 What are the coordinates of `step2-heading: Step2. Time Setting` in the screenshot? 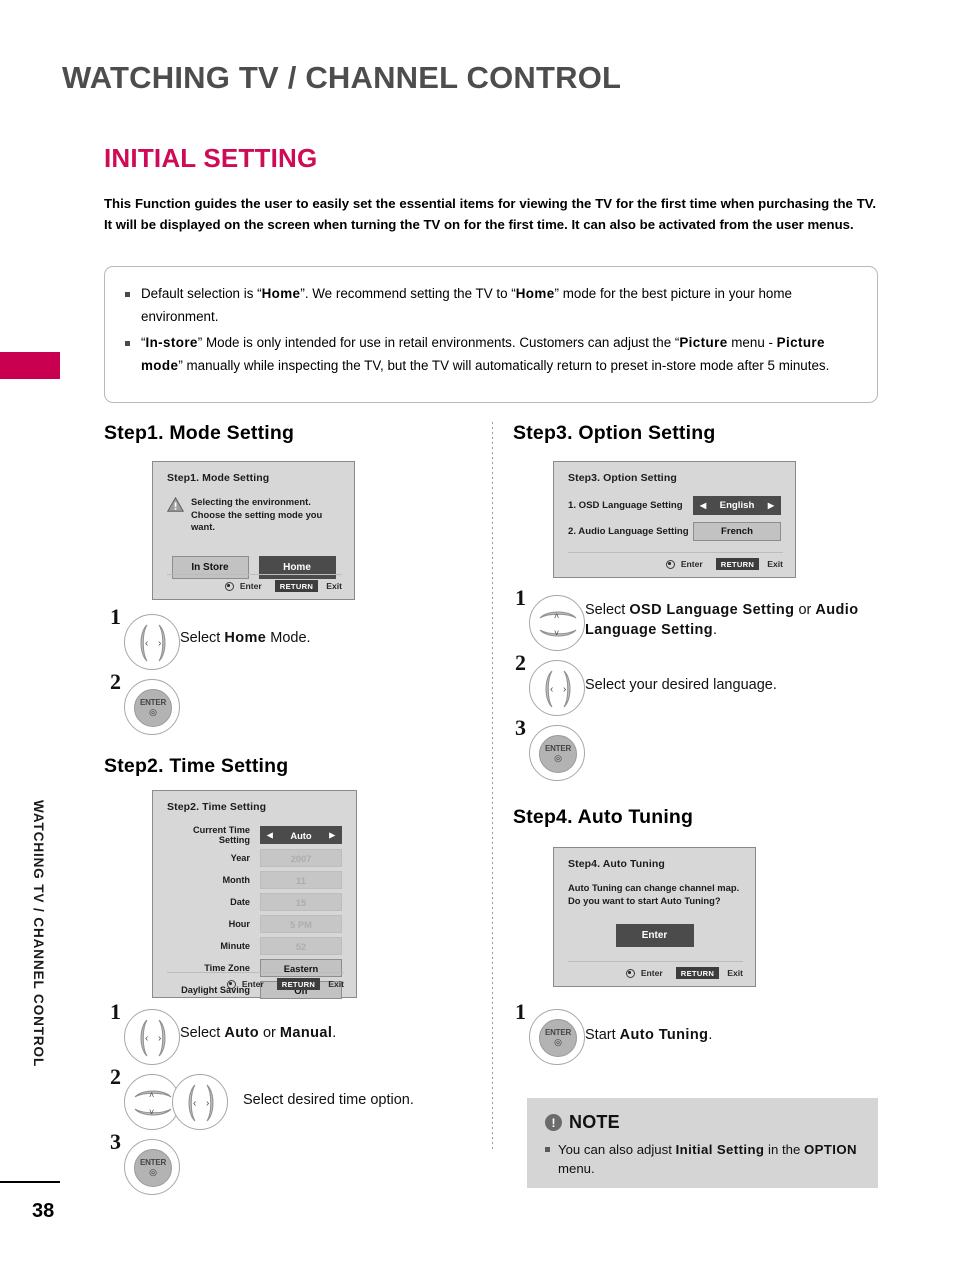 It's located at (196, 766).